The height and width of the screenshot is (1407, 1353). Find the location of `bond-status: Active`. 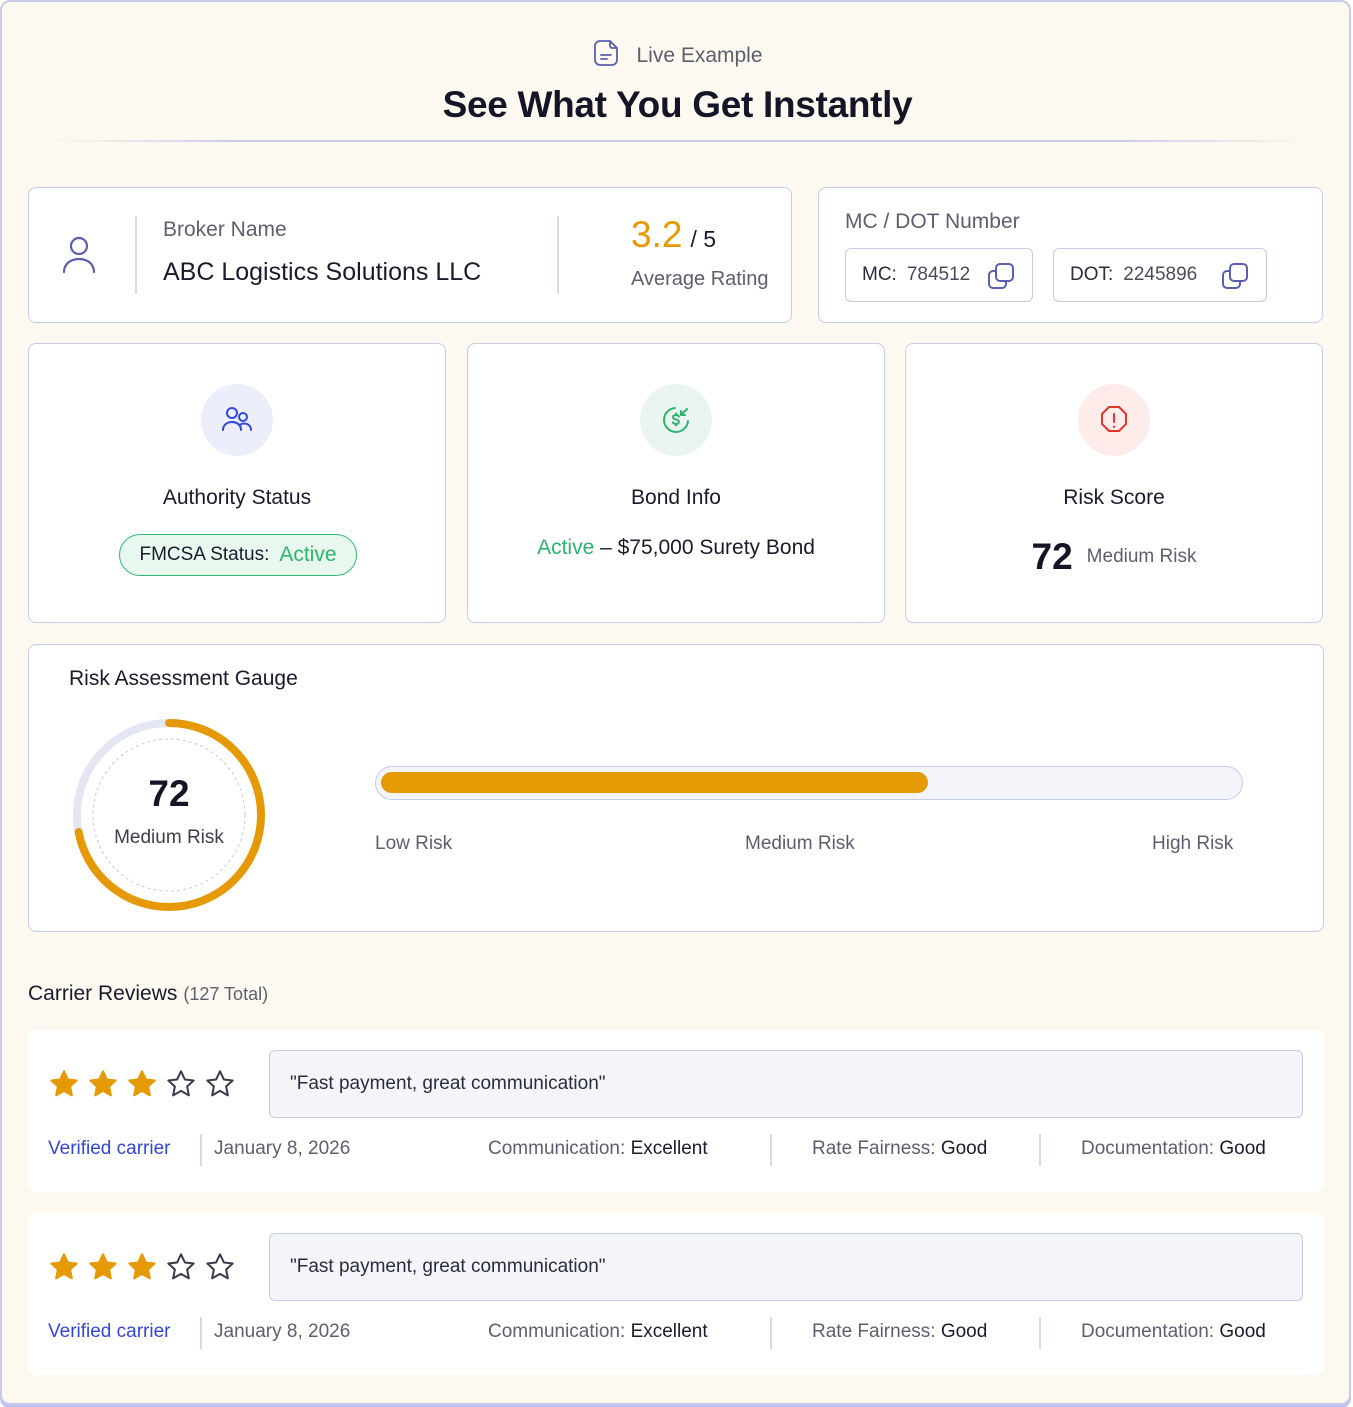

bond-status: Active is located at coordinates (566, 547).